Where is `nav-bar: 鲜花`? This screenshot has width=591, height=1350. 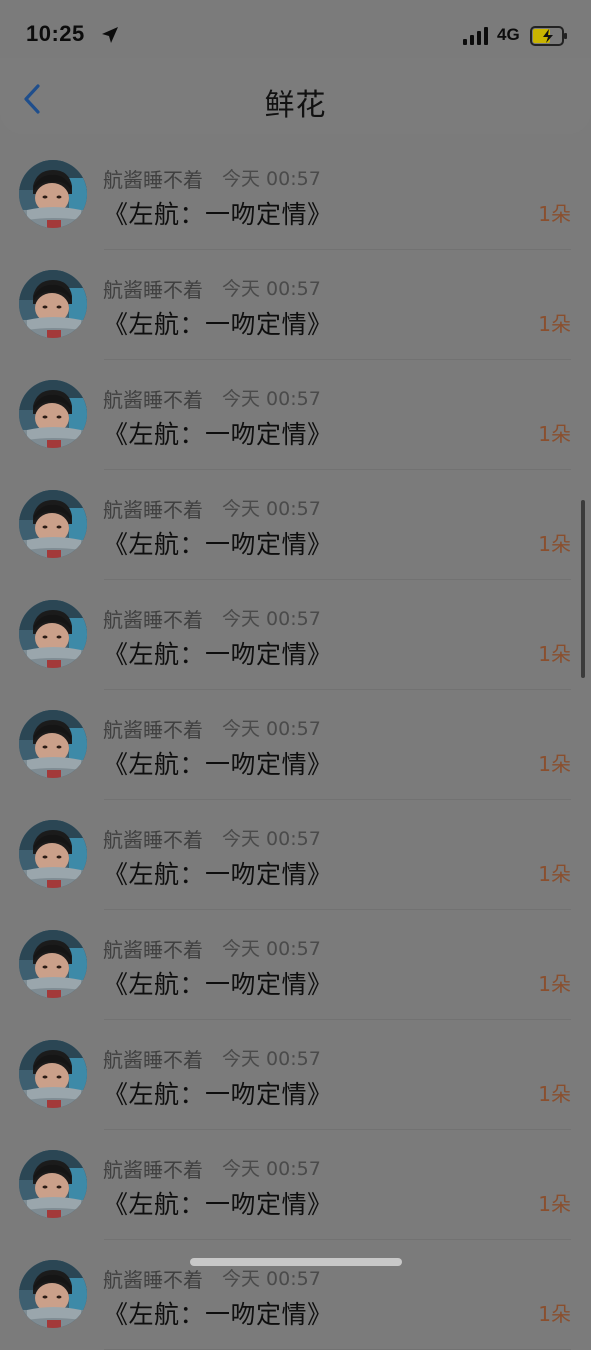
nav-bar: 鲜花 is located at coordinates (295, 96).